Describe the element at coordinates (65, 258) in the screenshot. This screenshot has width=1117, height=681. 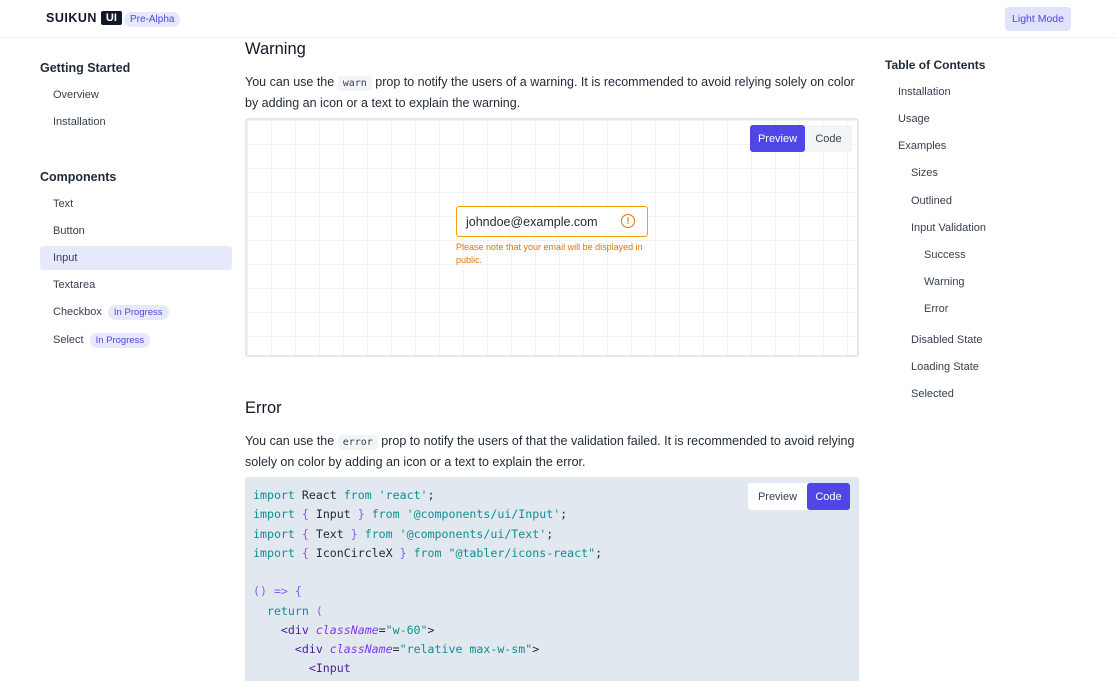
I see `sidebar-item-label: Input` at that location.